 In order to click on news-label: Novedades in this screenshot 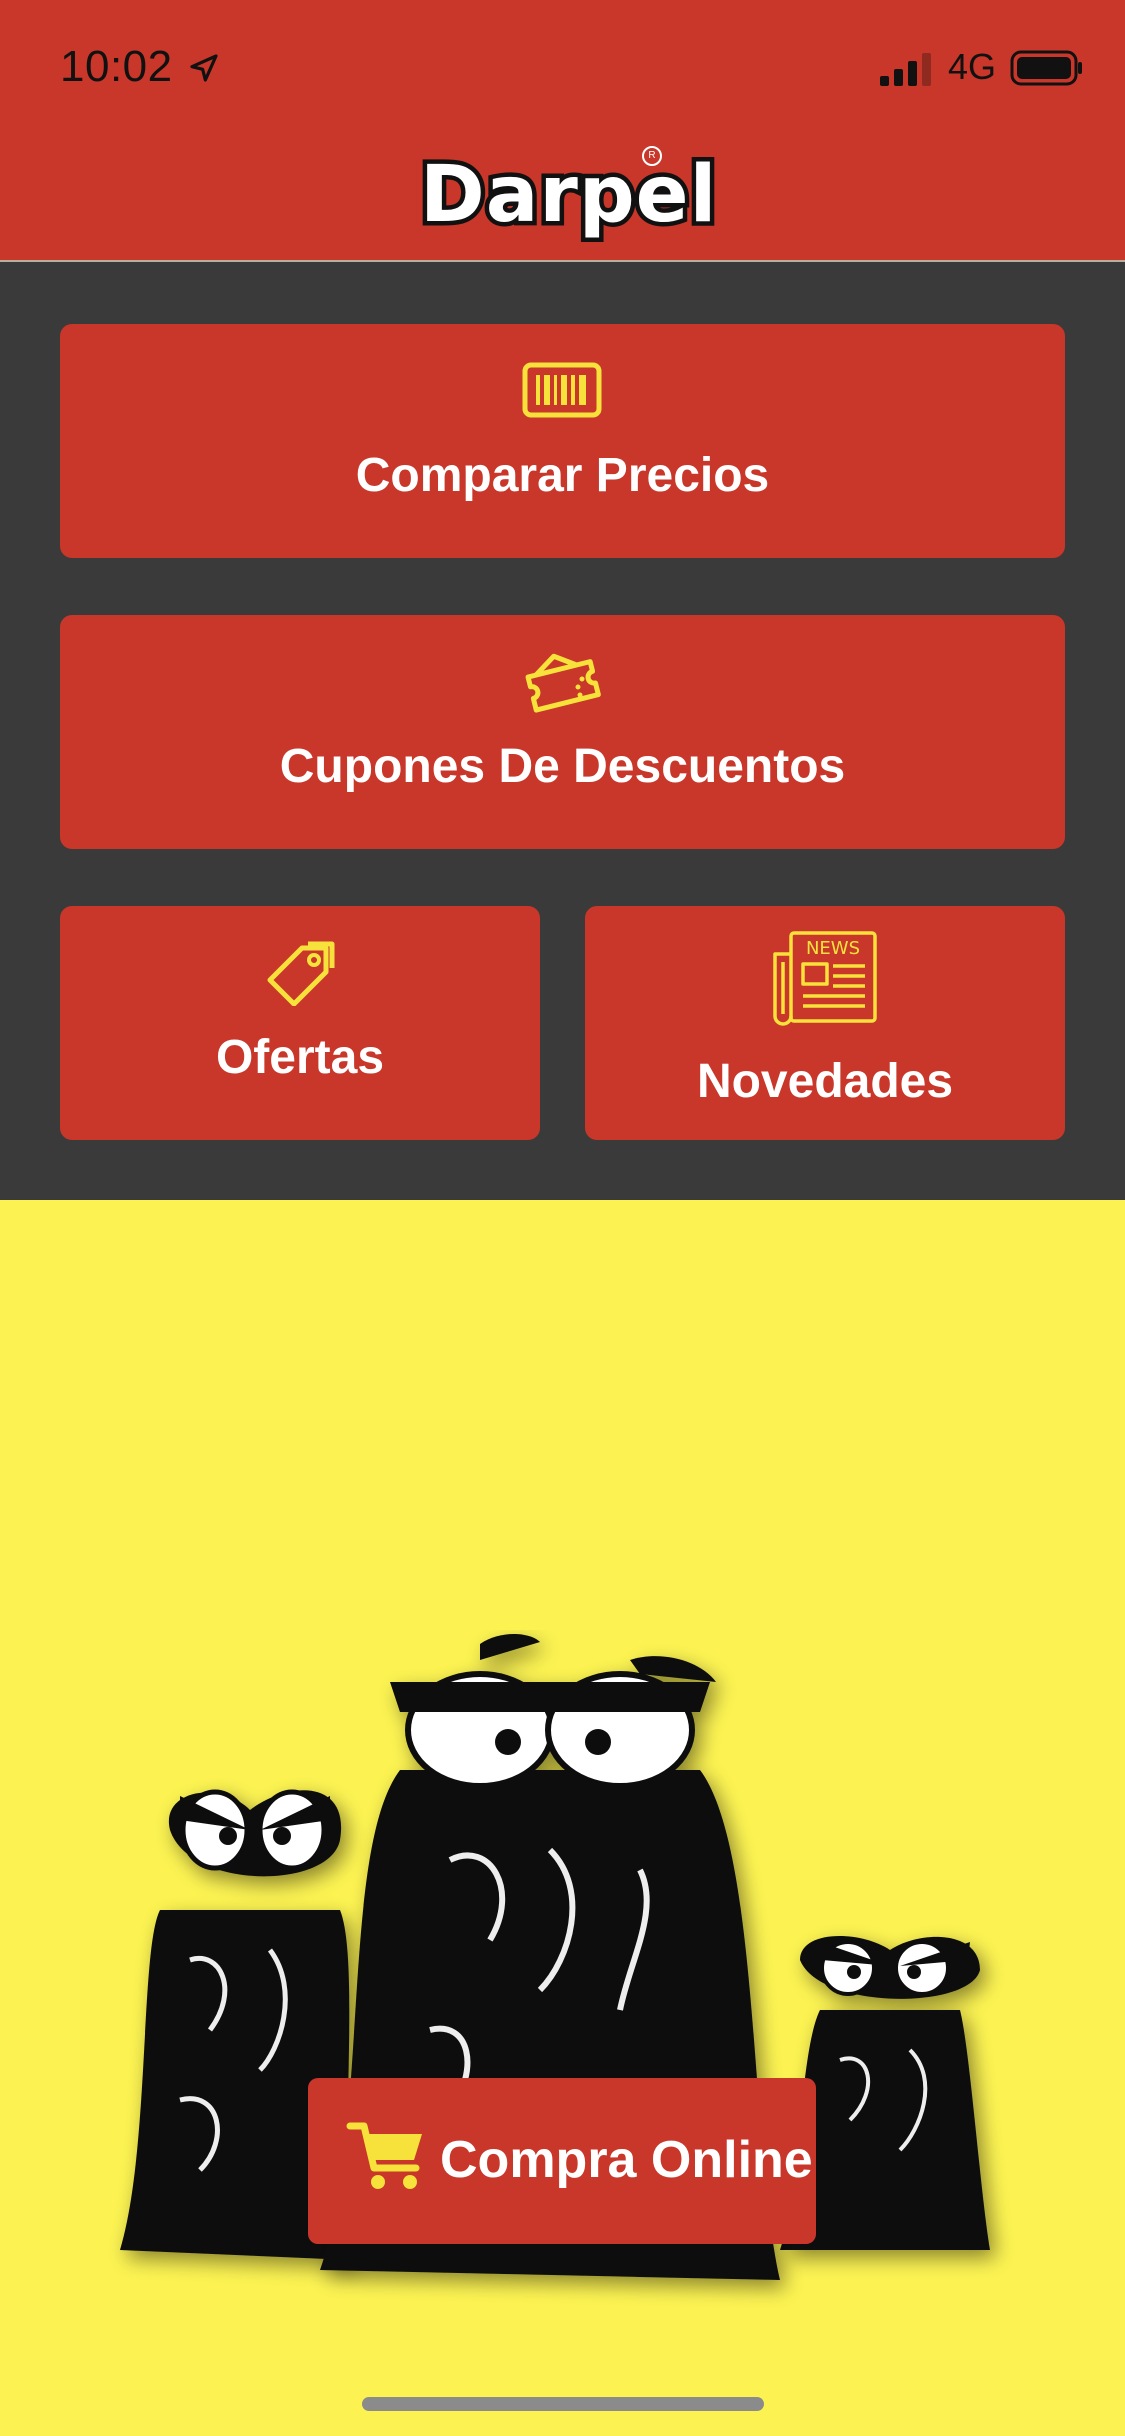, I will do `click(825, 1081)`.